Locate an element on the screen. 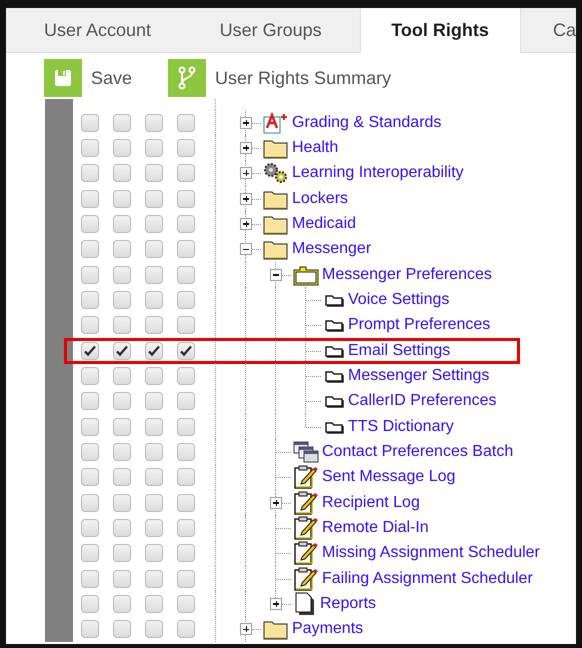  save-icon is located at coordinates (63, 78).